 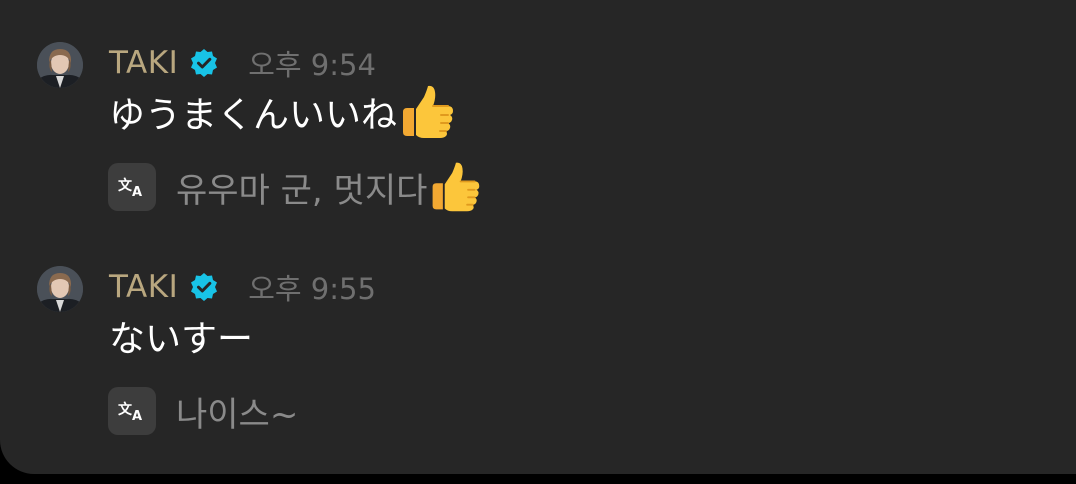 I want to click on translated-text: 나이스~, so click(x=237, y=411).